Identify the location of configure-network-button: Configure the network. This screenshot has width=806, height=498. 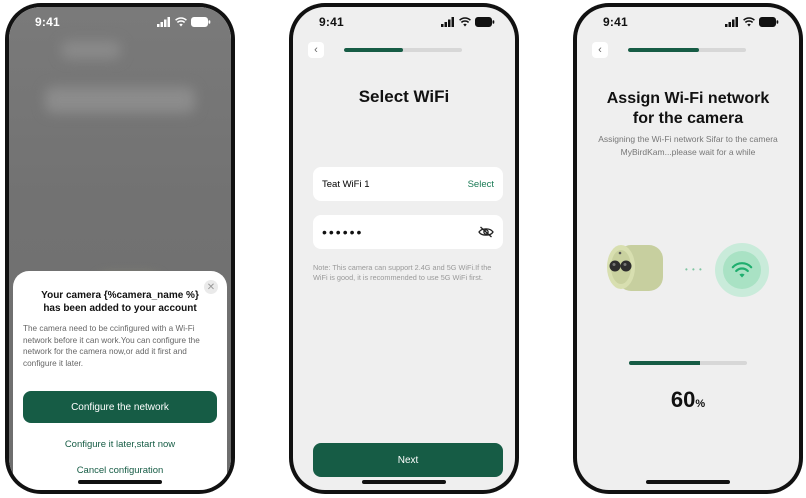
(120, 407).